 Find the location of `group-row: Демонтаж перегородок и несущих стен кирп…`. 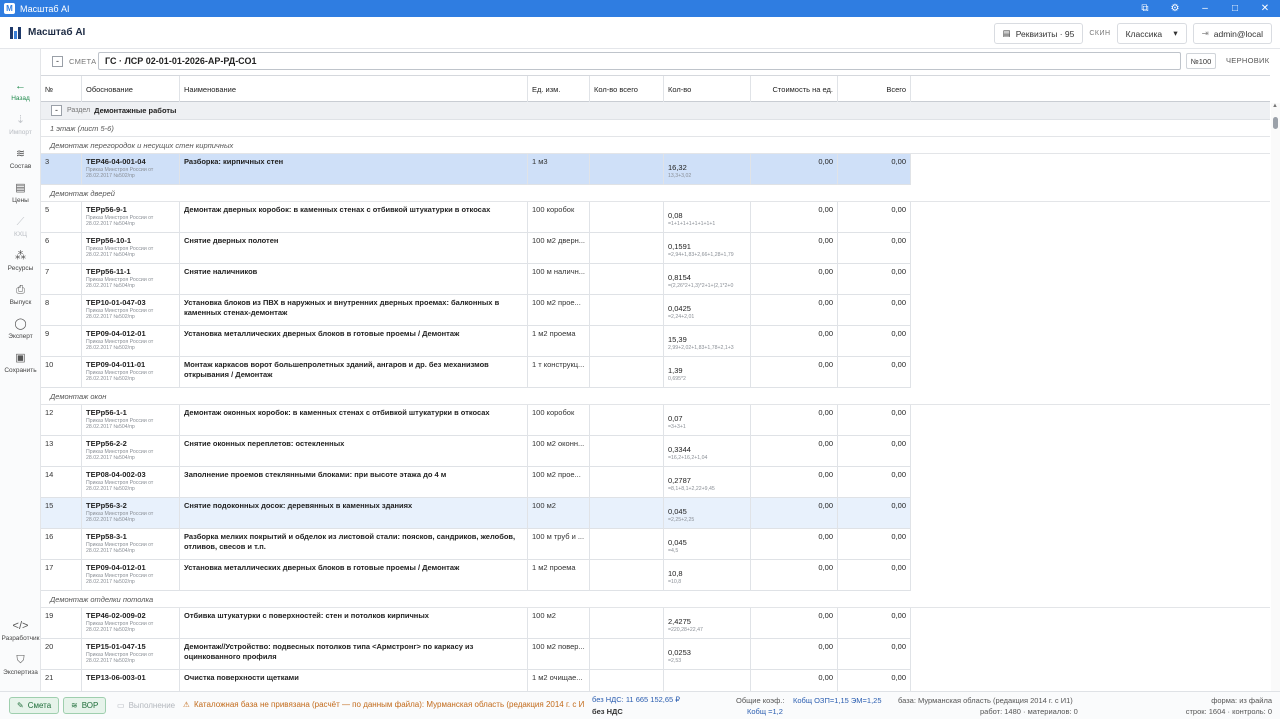

group-row: Демонтаж перегородок и несущих стен кирп… is located at coordinates (655, 145).